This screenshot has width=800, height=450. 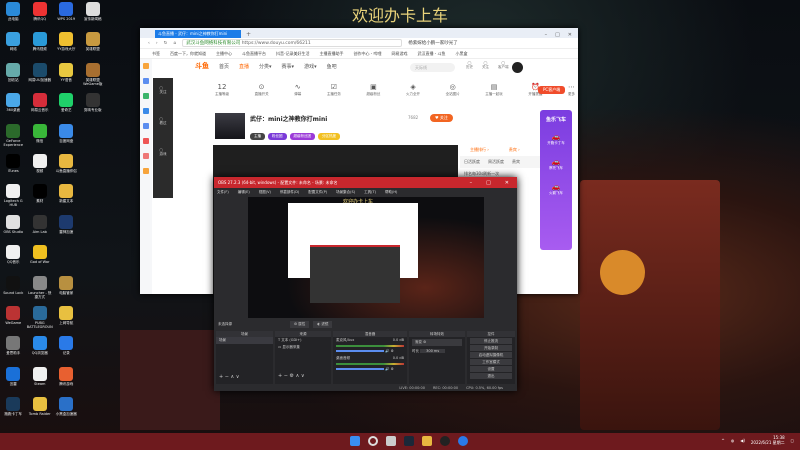 I want to click on browser-tab: 斗鱼直播 - 武仔：mini之神教你打mini, so click(x=198, y=34).